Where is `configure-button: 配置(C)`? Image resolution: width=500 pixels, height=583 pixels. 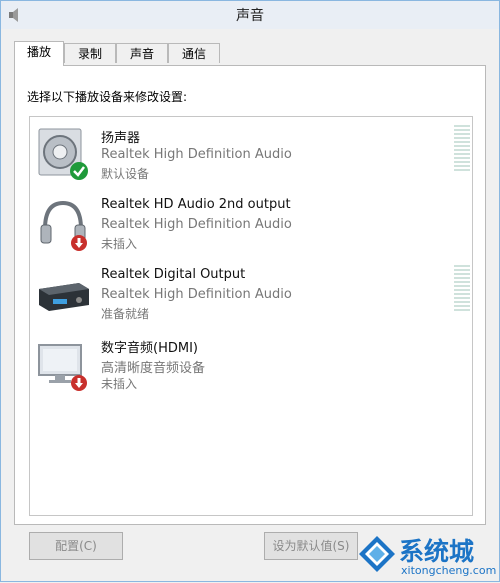
configure-button: 配置(C) is located at coordinates (76, 546).